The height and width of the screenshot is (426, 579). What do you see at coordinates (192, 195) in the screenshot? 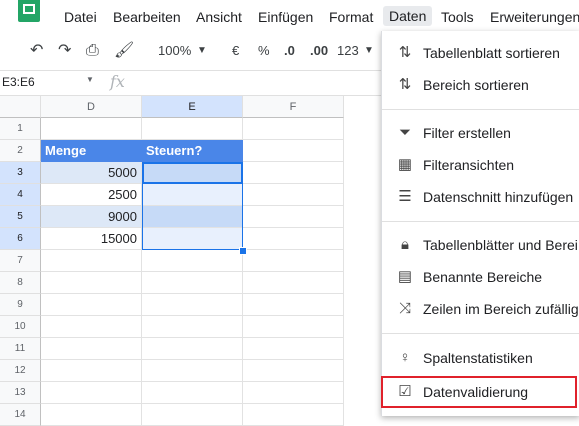
I see `cell-e4` at bounding box center [192, 195].